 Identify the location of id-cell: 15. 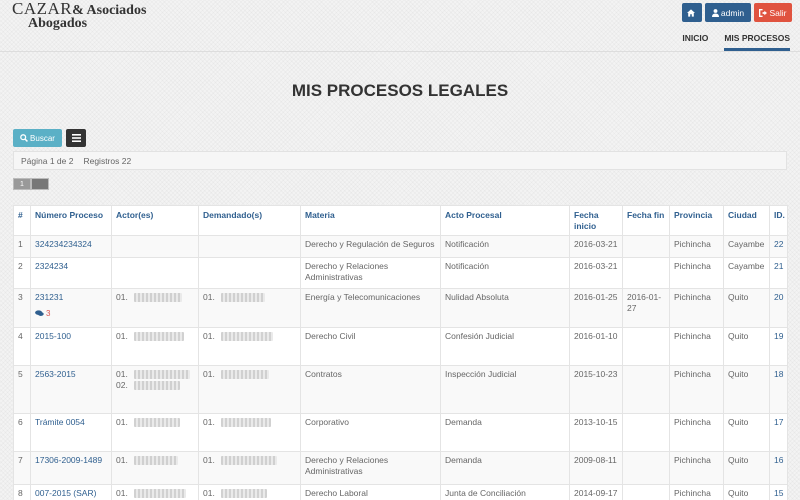
(778, 492).